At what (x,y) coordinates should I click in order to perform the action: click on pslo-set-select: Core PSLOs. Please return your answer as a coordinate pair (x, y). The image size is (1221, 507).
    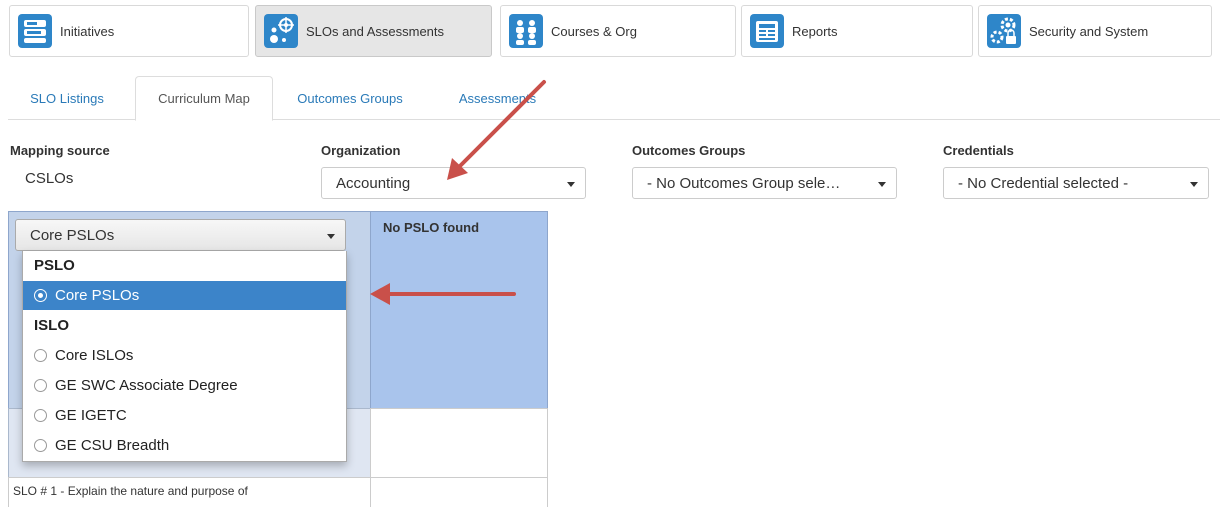
    Looking at the image, I should click on (180, 235).